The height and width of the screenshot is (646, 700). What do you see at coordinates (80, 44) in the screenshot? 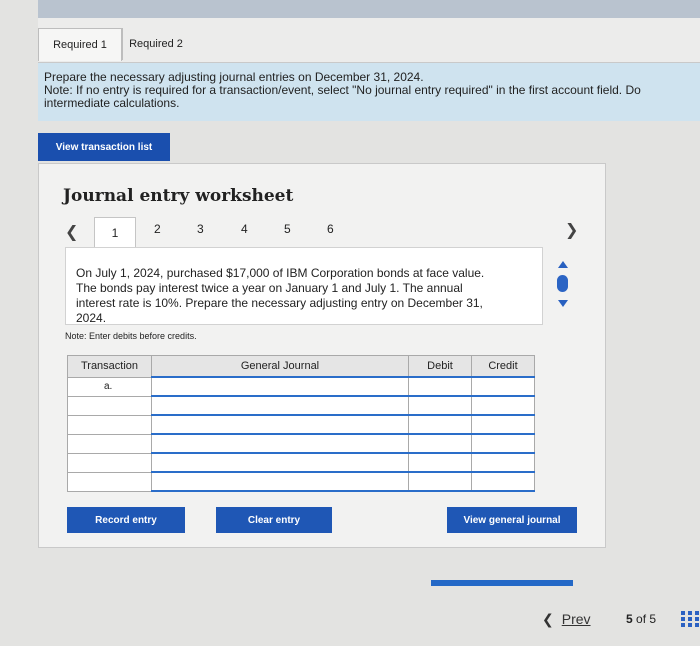
I see `tab-required-1: Required 1` at bounding box center [80, 44].